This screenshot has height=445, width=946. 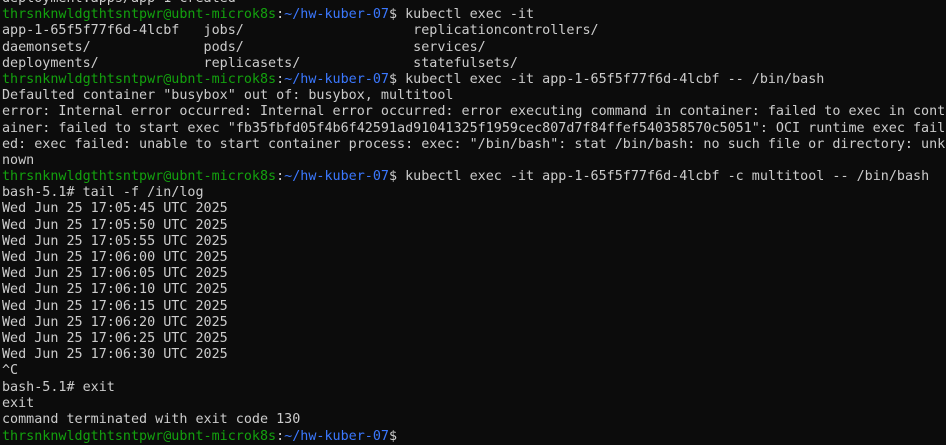 I want to click on output-line: Wed Jun 25 17:06:00 UTC 2025, so click(x=115, y=257).